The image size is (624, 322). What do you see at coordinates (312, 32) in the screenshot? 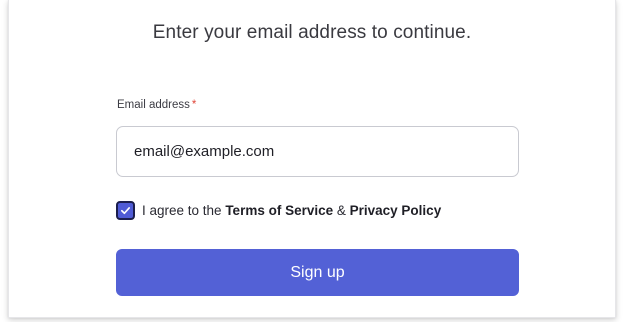
I see `page-heading: Enter your email address to continue.` at bounding box center [312, 32].